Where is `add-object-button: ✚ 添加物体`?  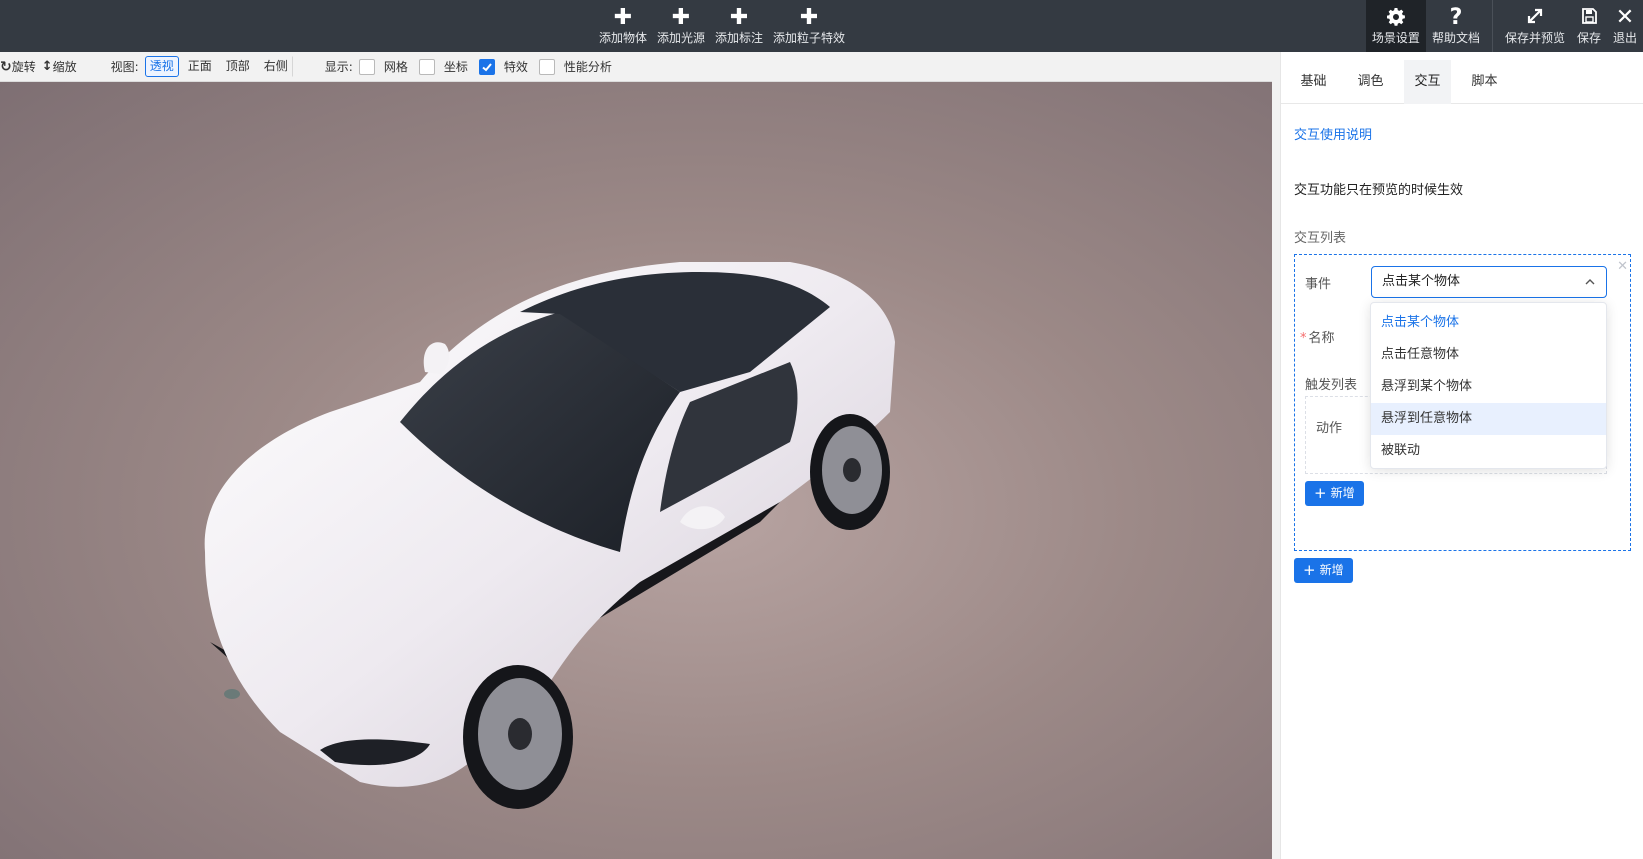
add-object-button: ✚ 添加物体 is located at coordinates (623, 26).